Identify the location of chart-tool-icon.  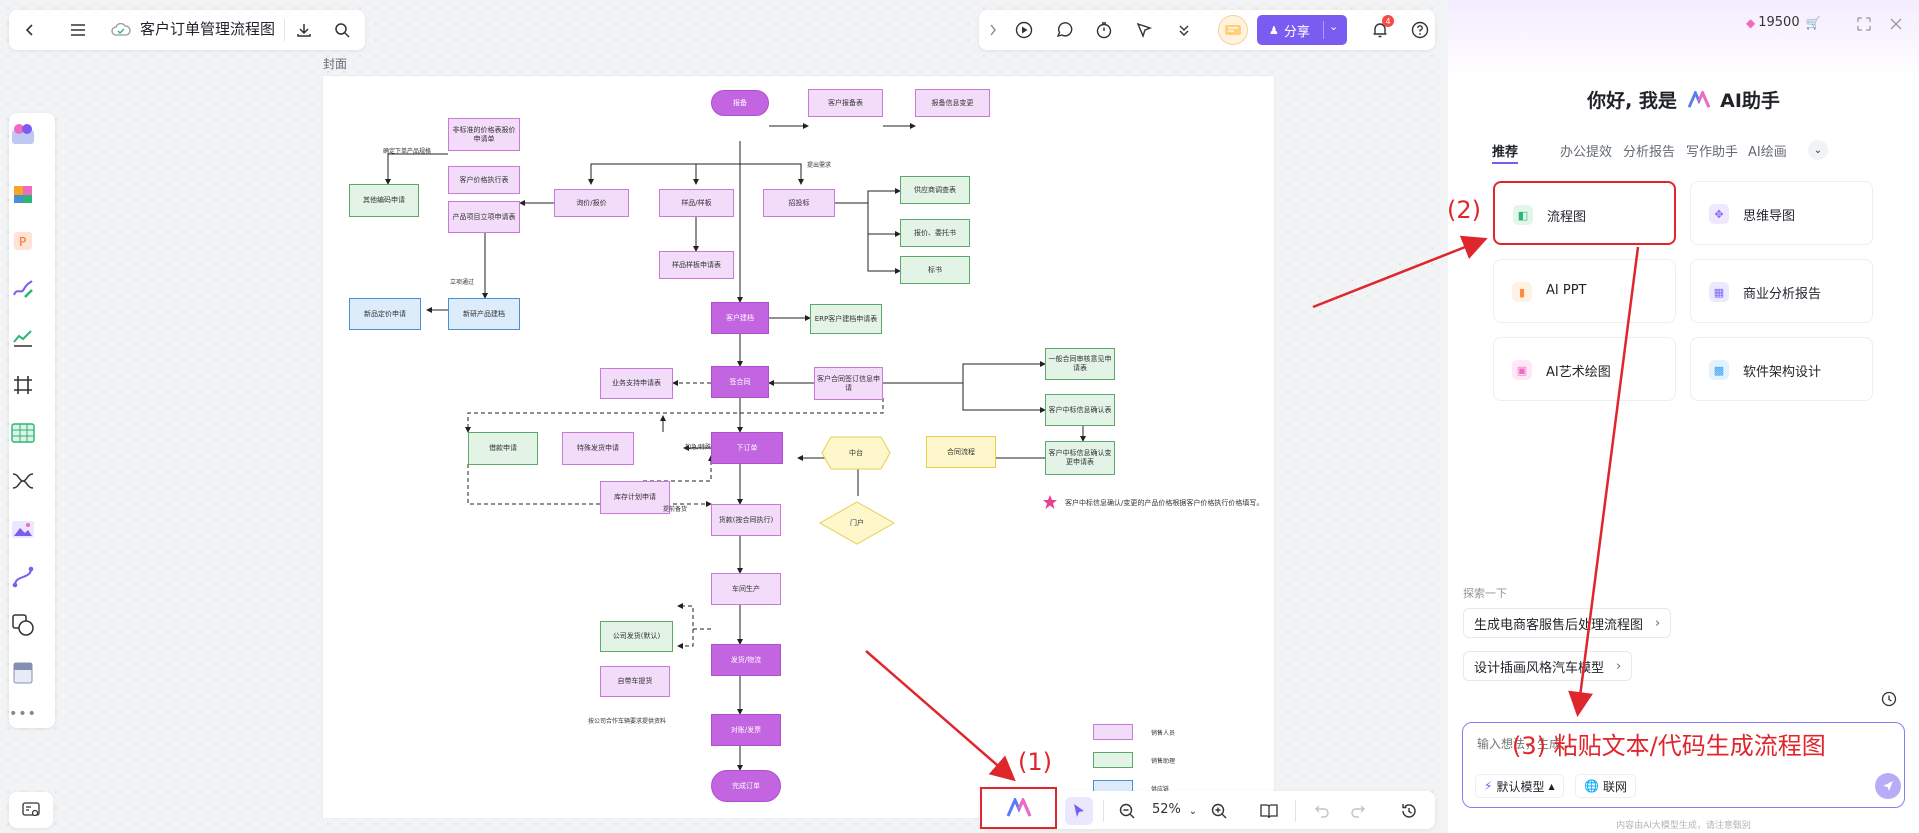
(23, 337).